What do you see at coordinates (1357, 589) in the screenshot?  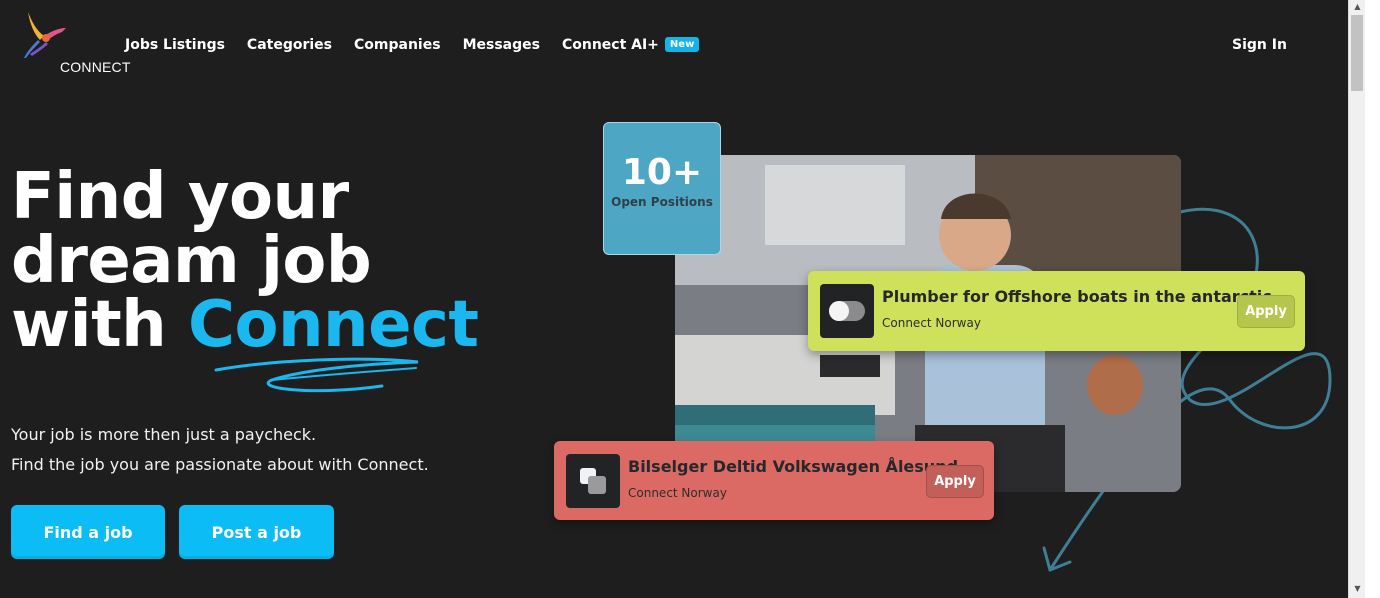 I see `scroll-down-arrow-icon: ▼` at bounding box center [1357, 589].